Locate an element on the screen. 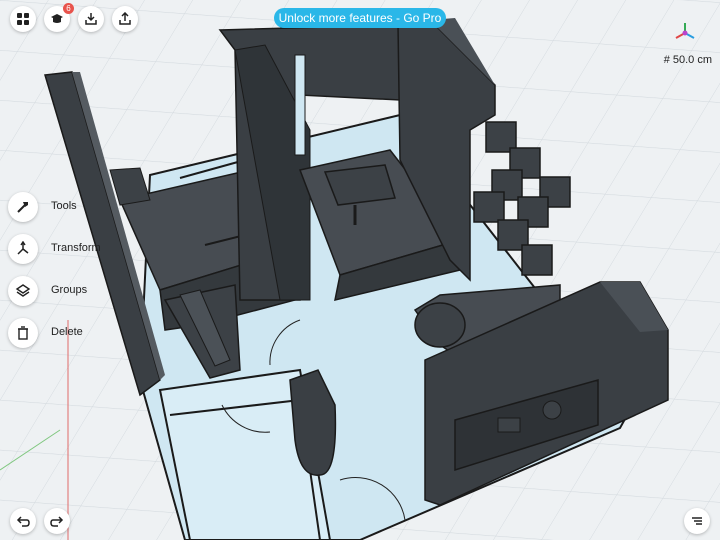 This screenshot has height=540, width=720. axis-gizmo-icon is located at coordinates (685, 33).